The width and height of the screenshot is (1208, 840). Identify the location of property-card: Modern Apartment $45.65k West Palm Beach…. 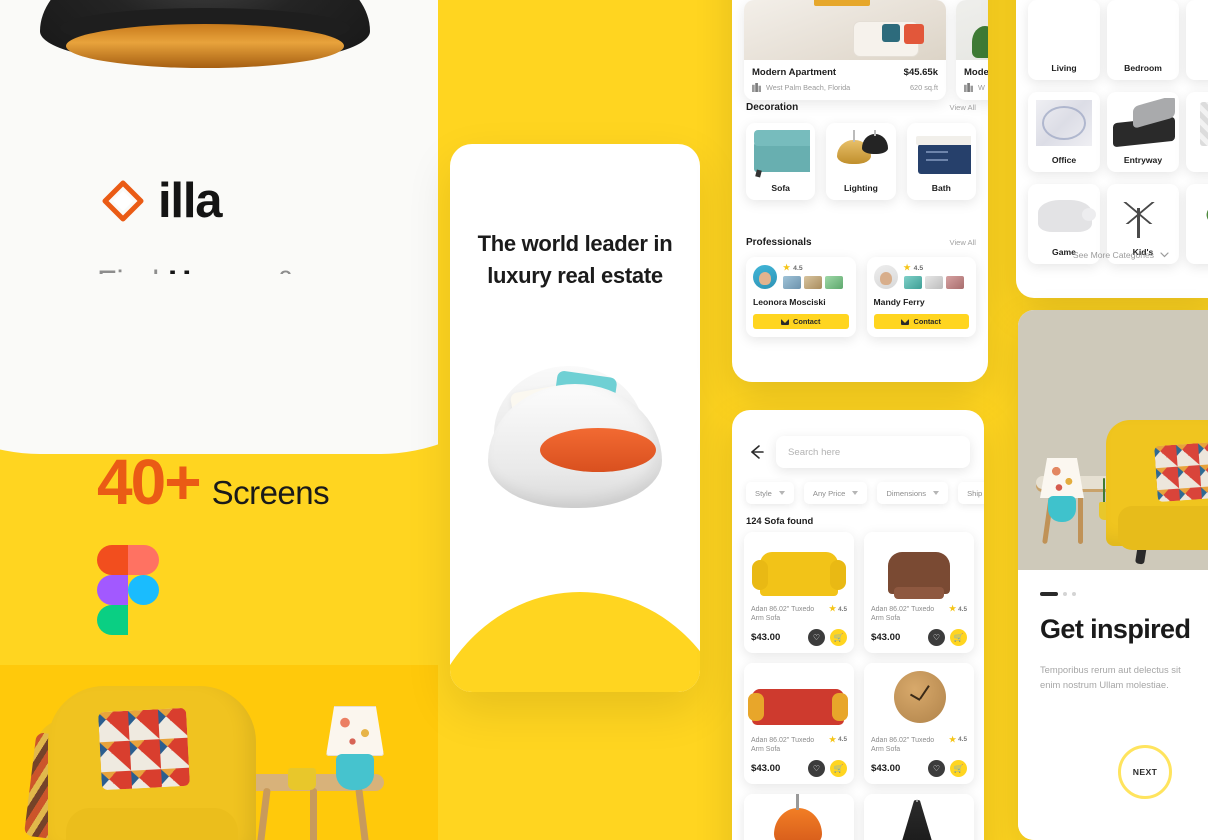
(845, 50).